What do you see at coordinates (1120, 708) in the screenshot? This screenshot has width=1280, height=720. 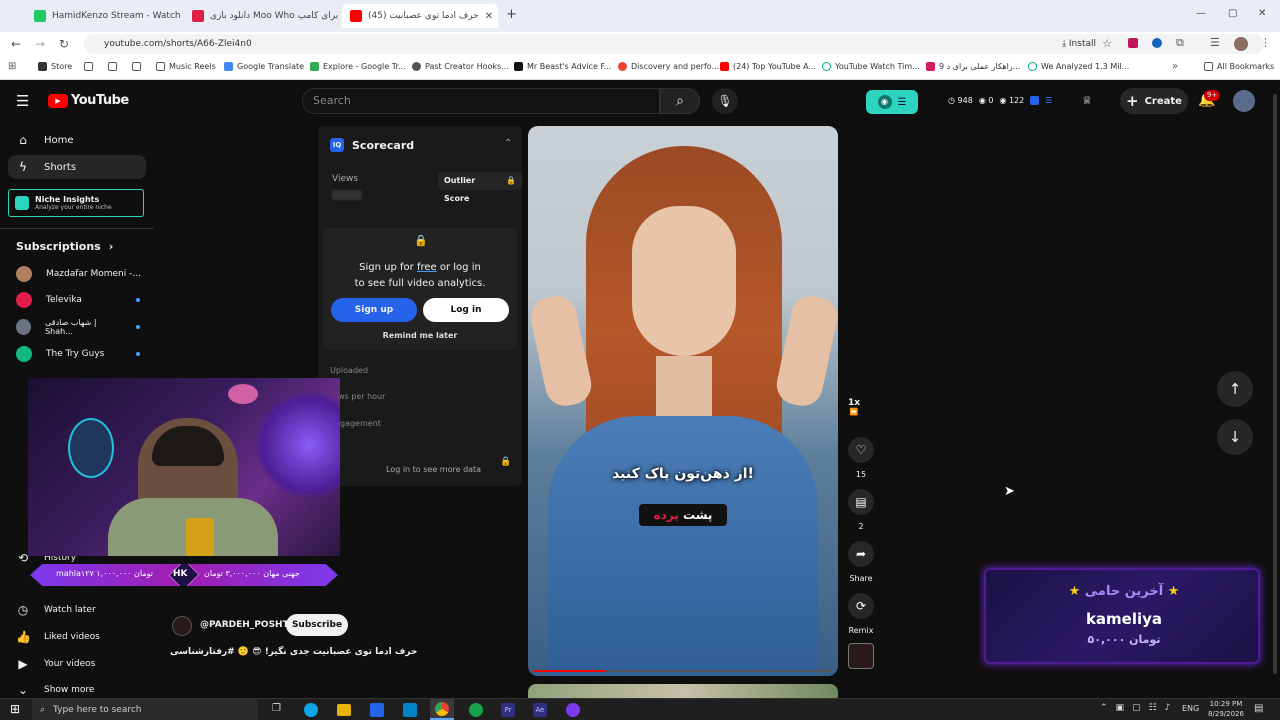 I see `tray-icon: ▣` at bounding box center [1120, 708].